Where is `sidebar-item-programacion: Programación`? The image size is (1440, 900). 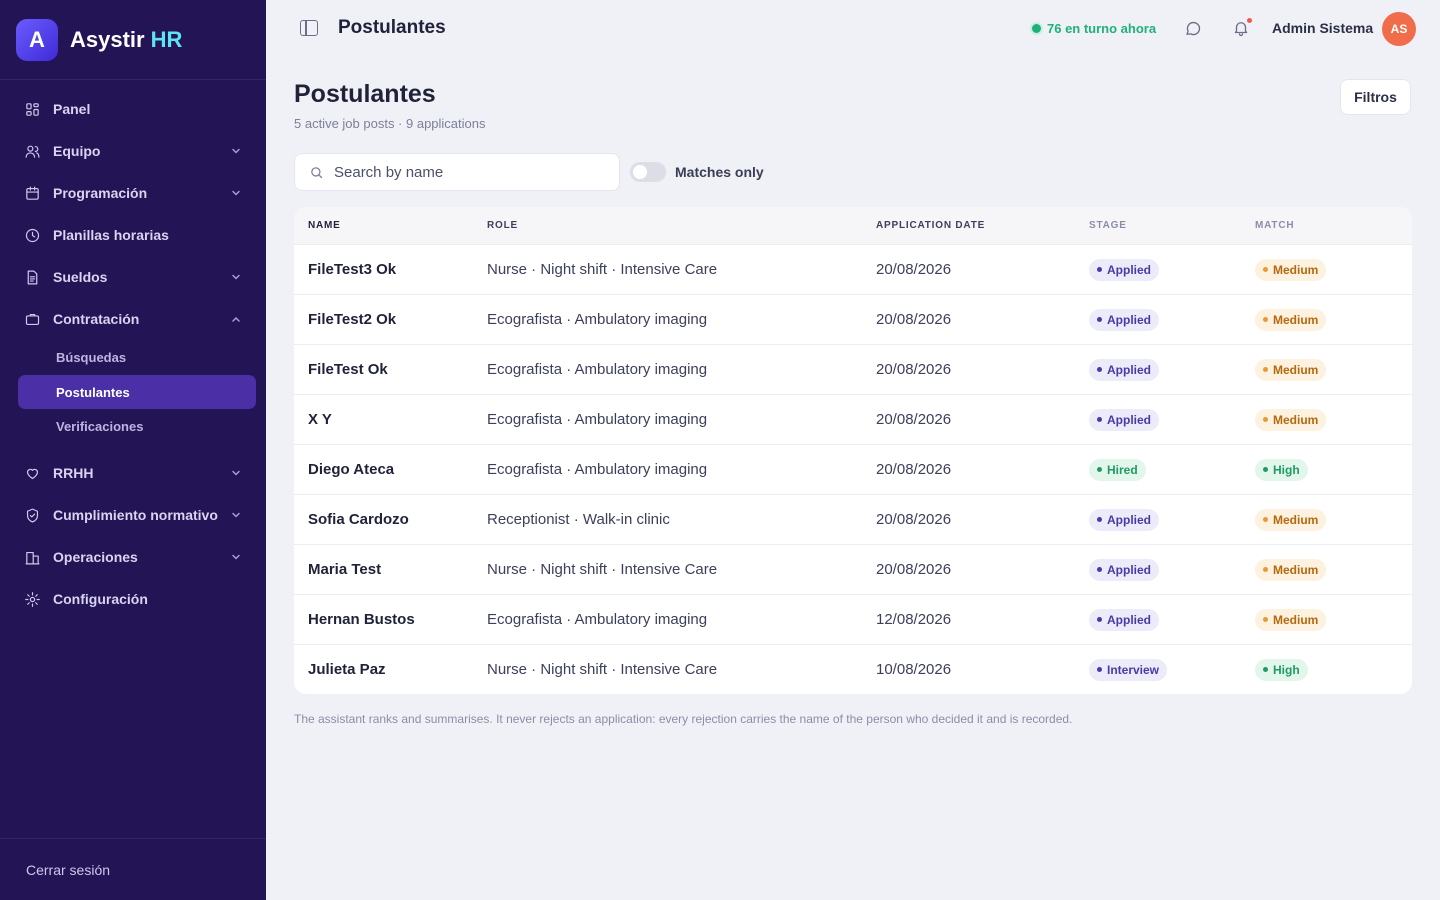
sidebar-item-programacion: Programación is located at coordinates (133, 193).